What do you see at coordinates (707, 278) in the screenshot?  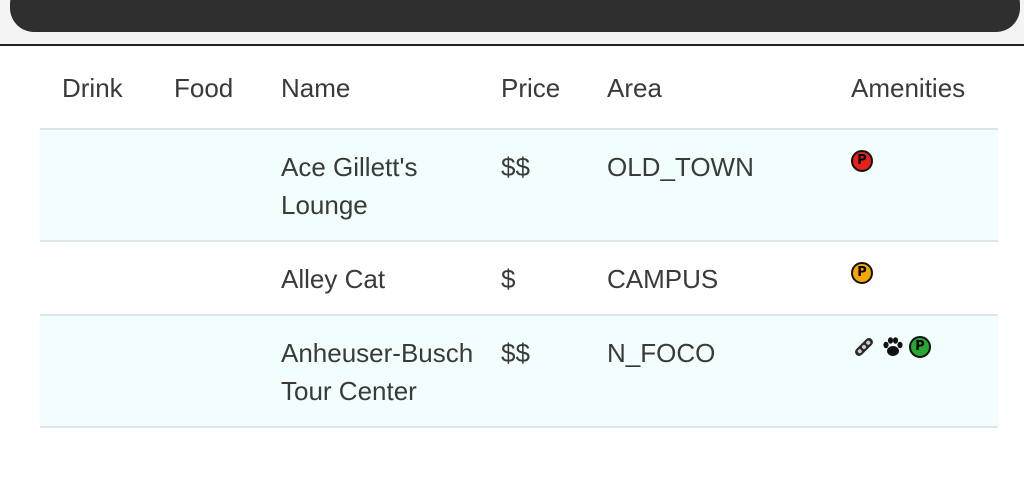 I see `cell-area: CAMPUS` at bounding box center [707, 278].